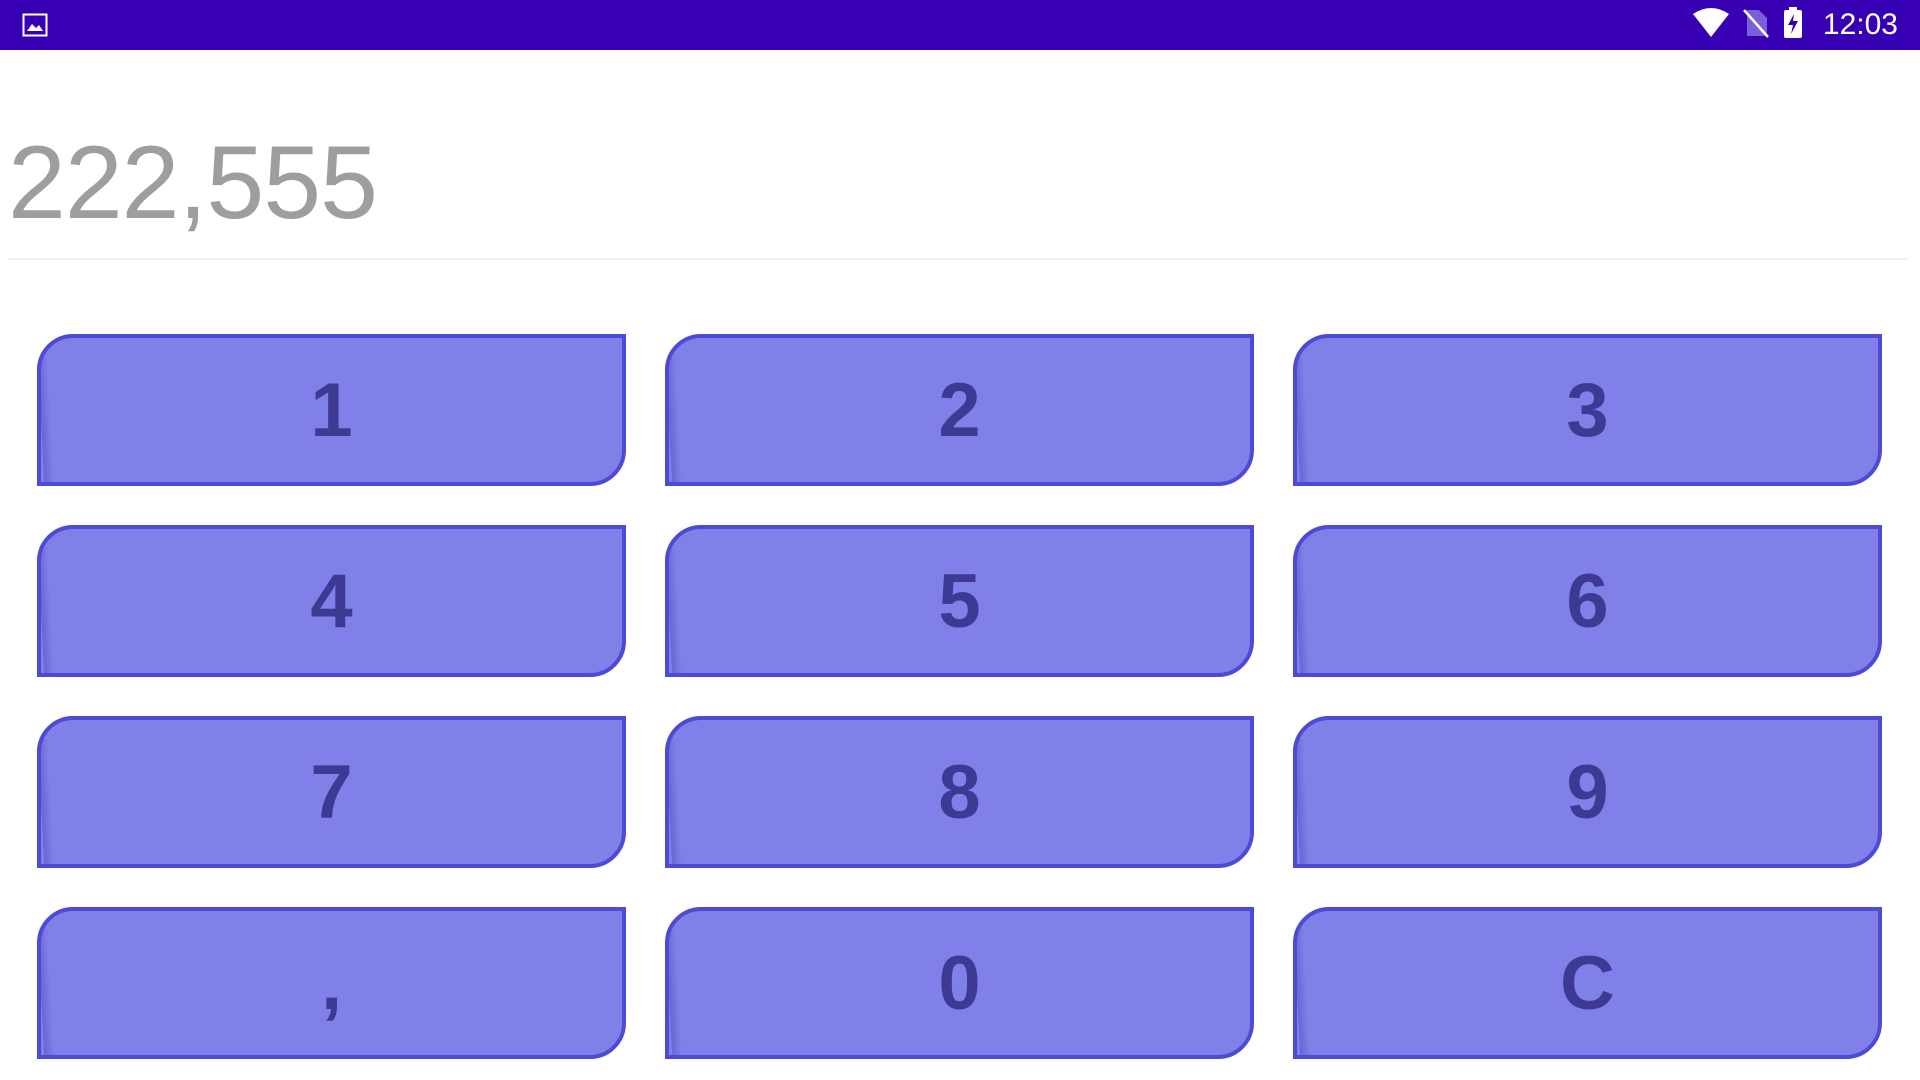  I want to click on key-label: 6, so click(1587, 601).